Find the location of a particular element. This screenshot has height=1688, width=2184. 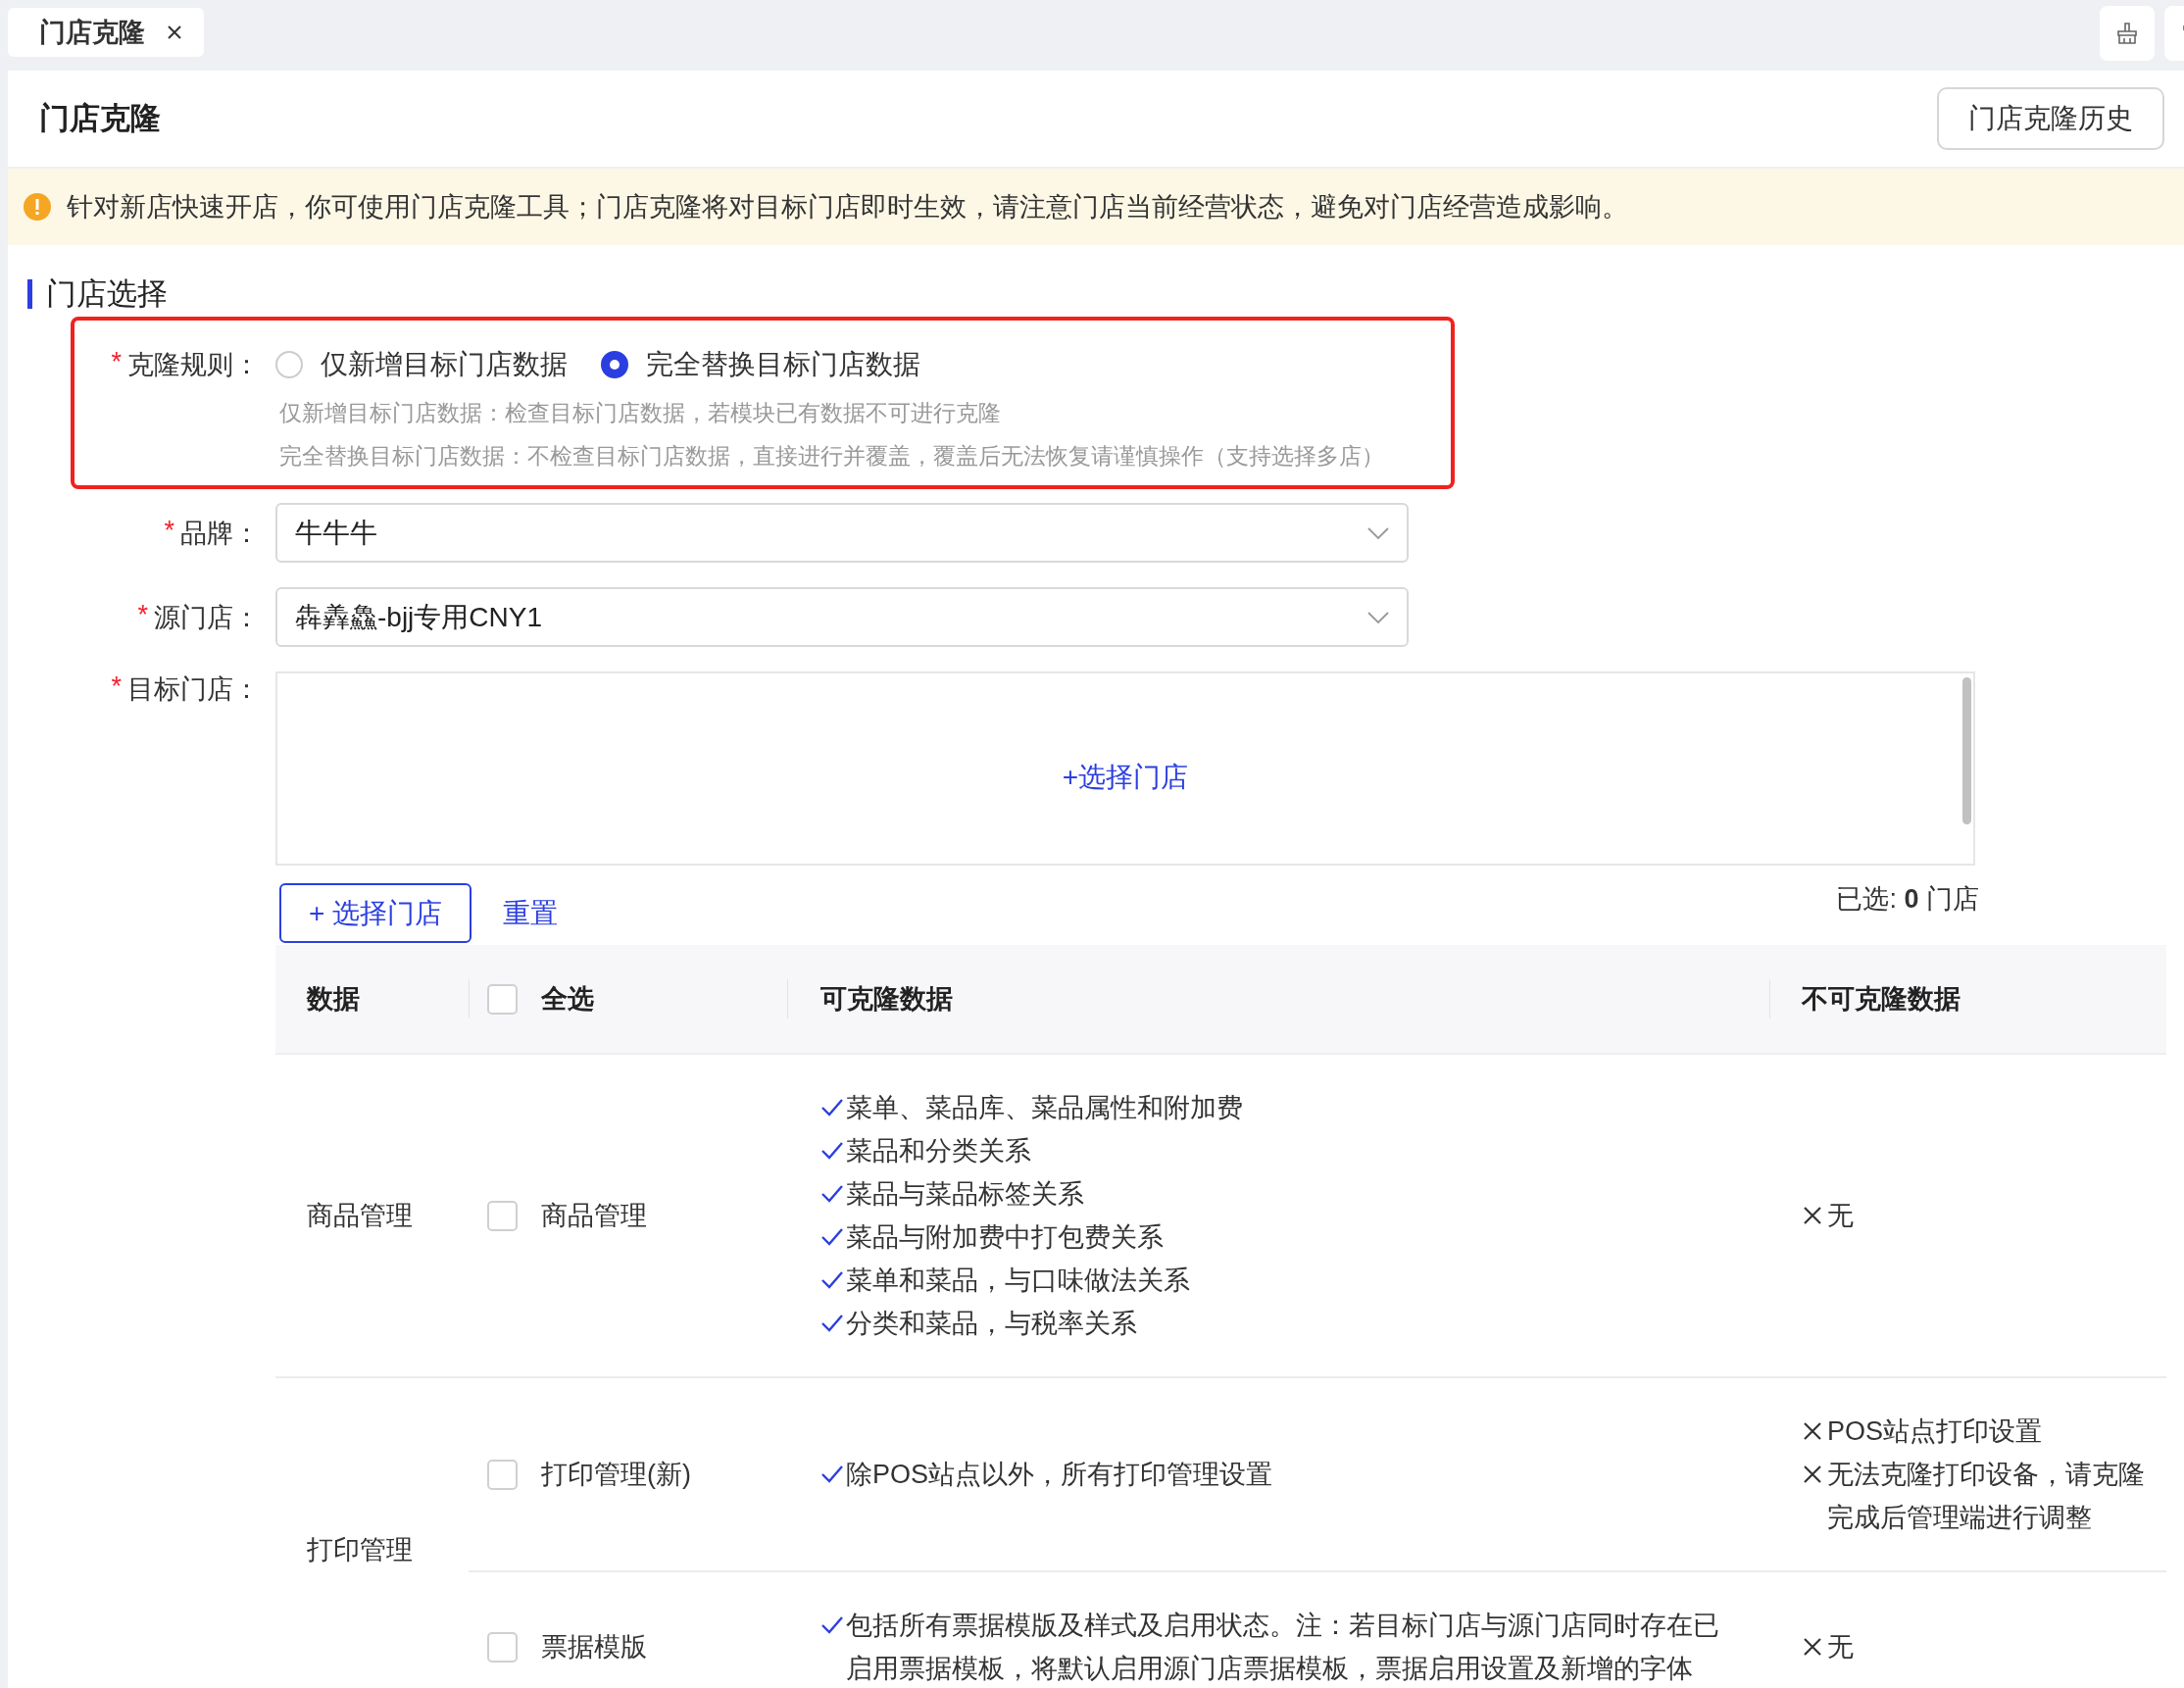

field-label: 品牌： is located at coordinates (220, 533).